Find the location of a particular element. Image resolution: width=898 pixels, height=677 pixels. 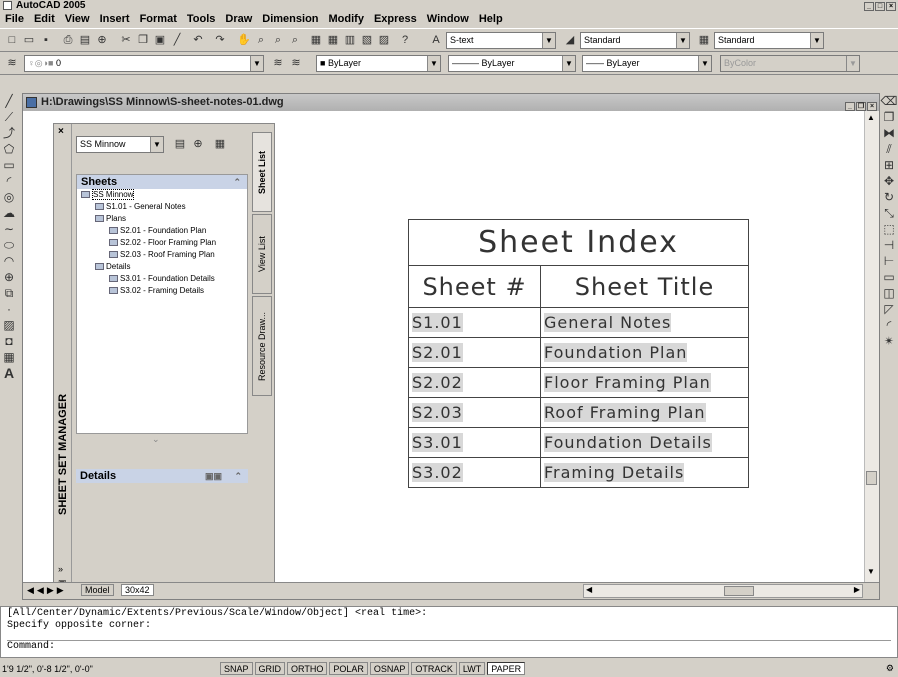

menu-tools: Tools is located at coordinates (201, 19).